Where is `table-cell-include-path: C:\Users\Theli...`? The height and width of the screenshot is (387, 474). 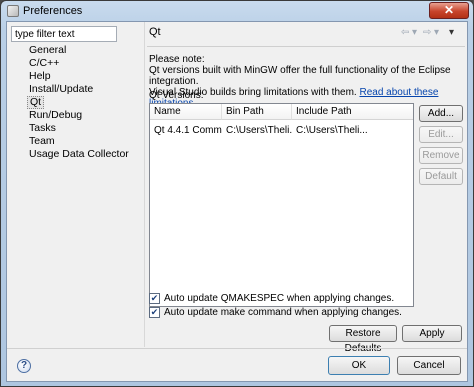 table-cell-include-path: C:\Users\Theli... is located at coordinates (332, 130).